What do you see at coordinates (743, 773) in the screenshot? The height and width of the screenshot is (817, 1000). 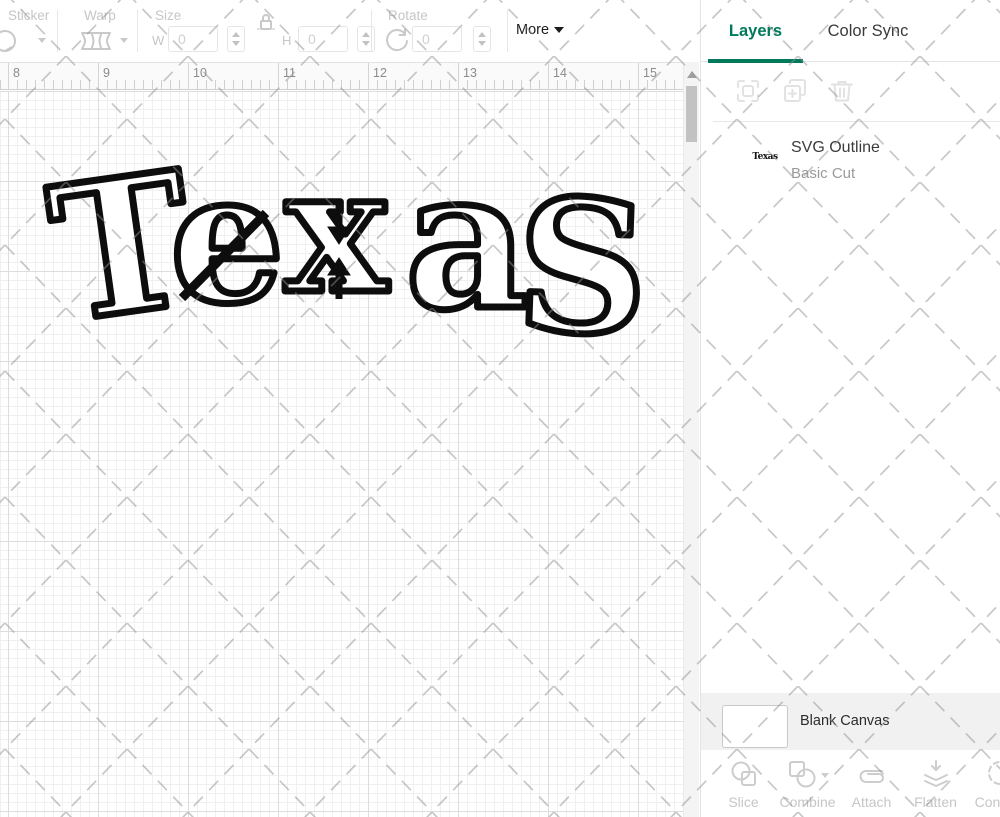 I see `slice-icon` at bounding box center [743, 773].